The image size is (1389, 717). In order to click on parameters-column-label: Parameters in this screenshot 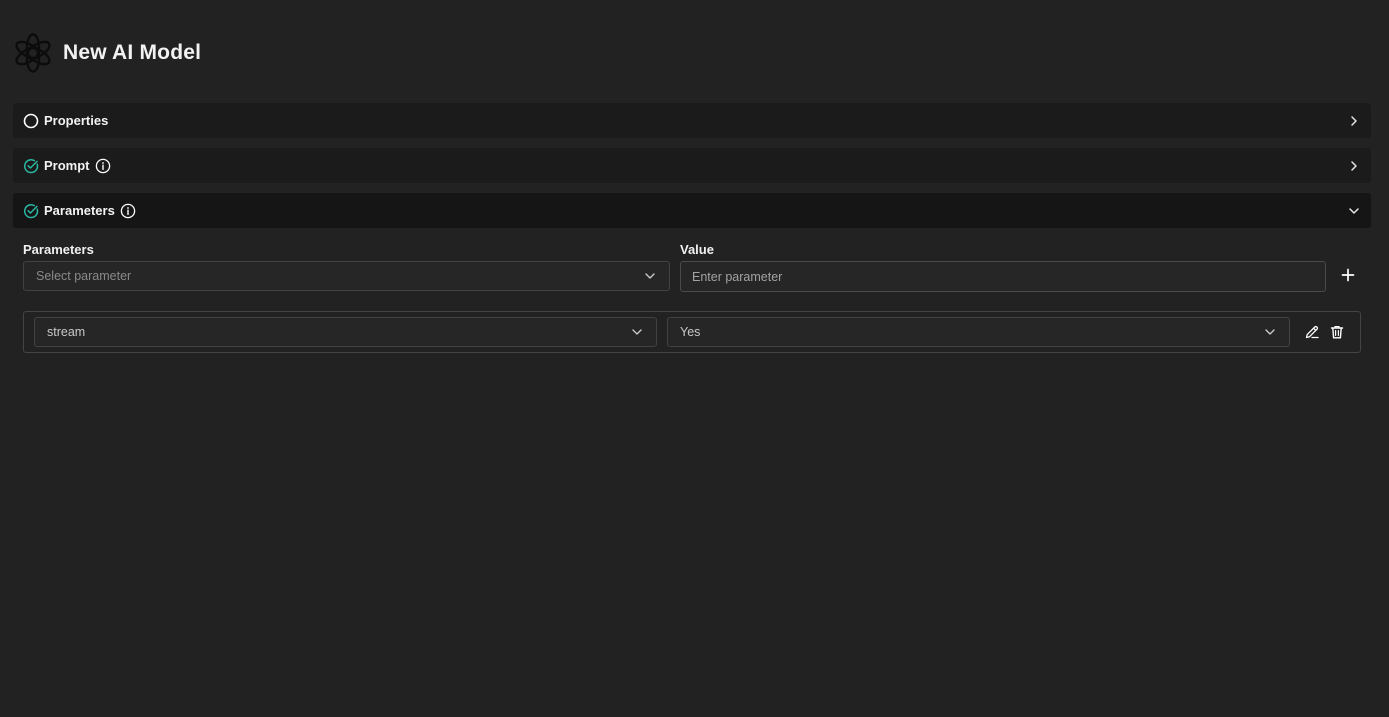, I will do `click(58, 249)`.